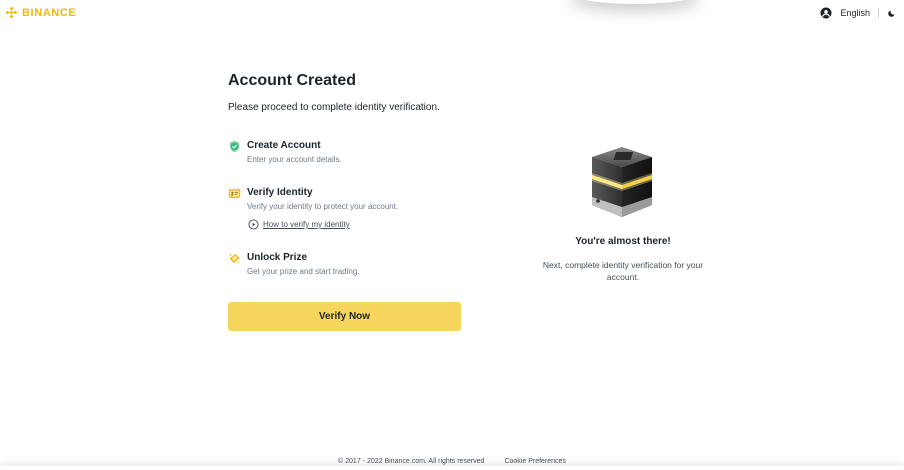 This screenshot has width=904, height=470. What do you see at coordinates (253, 224) in the screenshot?
I see `play-circle-icon` at bounding box center [253, 224].